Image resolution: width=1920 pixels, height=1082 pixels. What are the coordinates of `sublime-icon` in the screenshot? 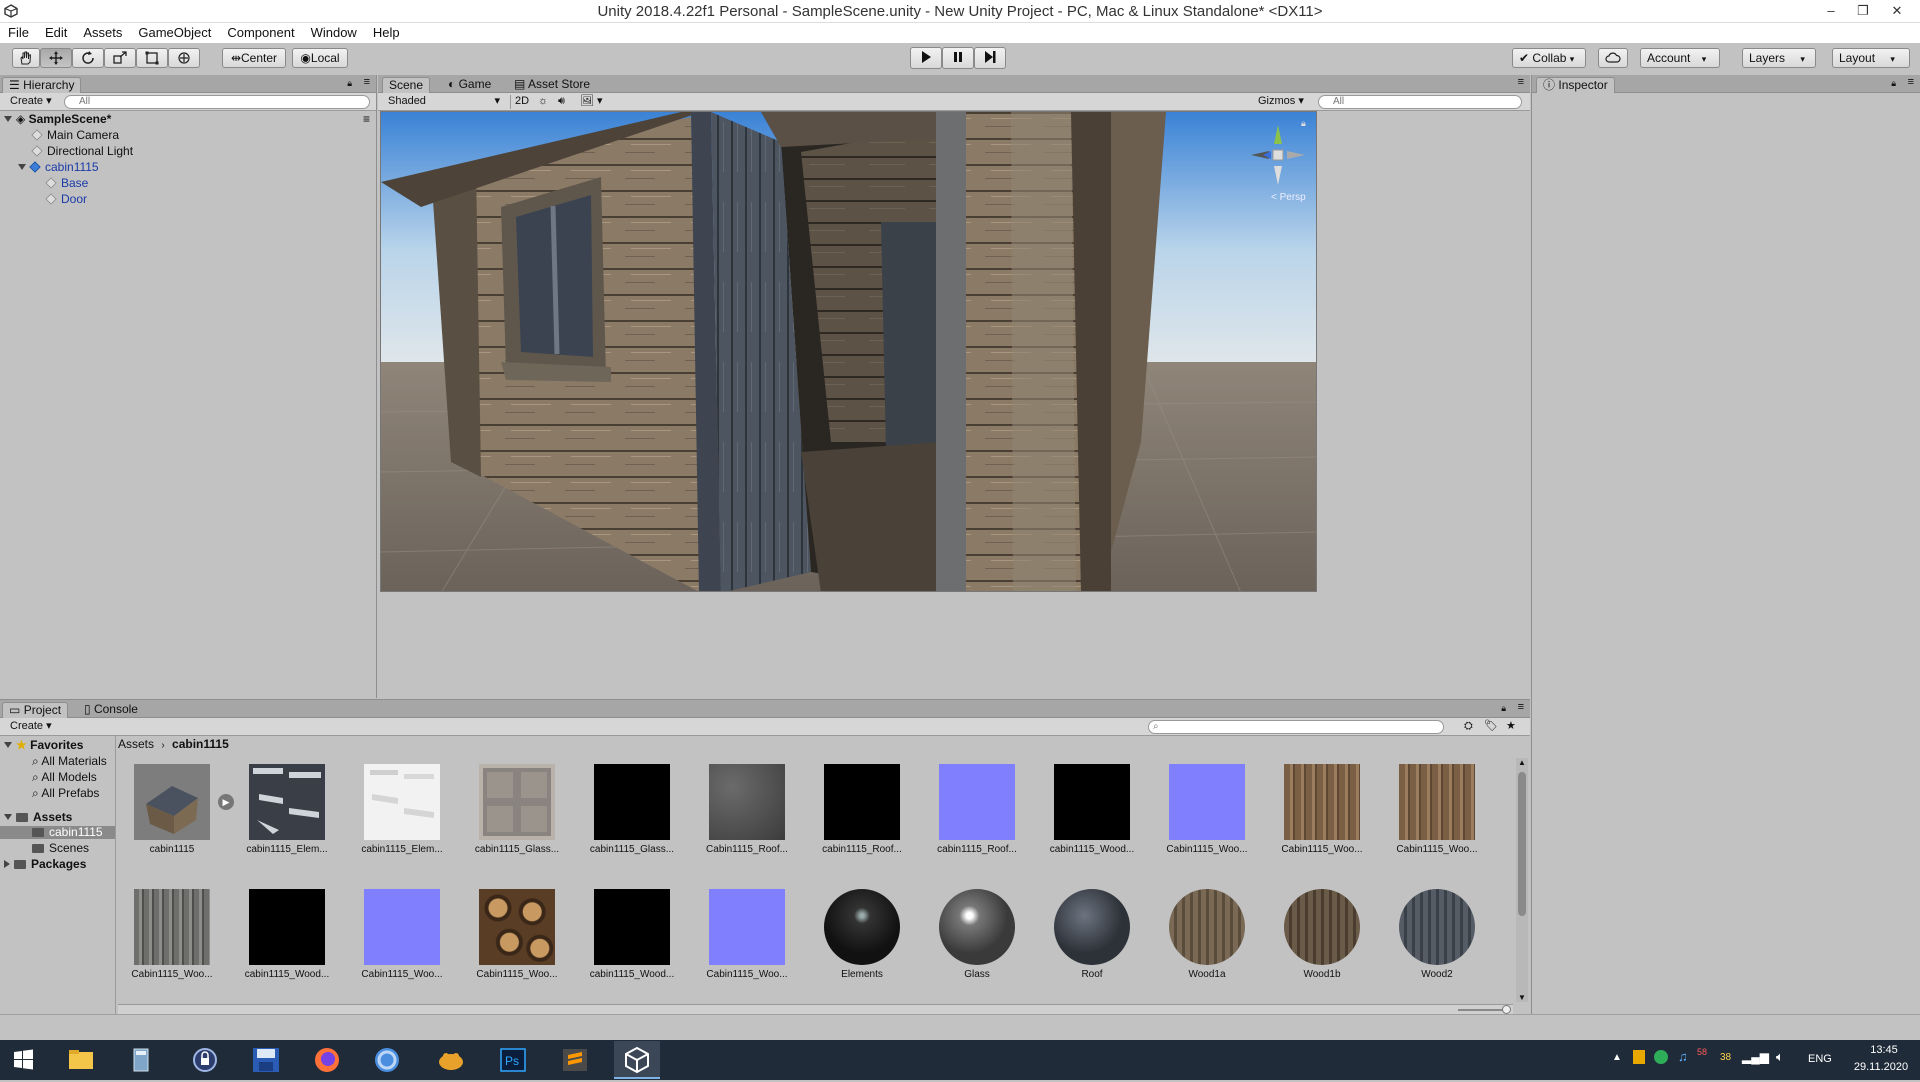 It's located at (575, 1060).